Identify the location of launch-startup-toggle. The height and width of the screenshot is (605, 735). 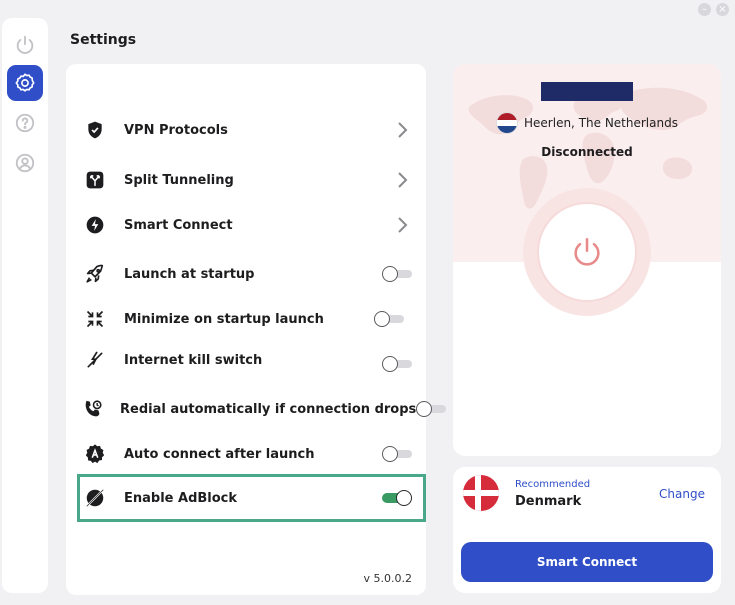
(397, 274).